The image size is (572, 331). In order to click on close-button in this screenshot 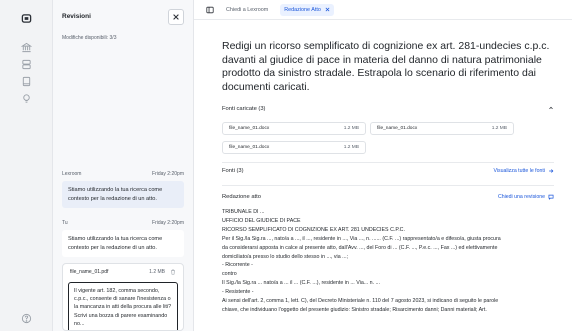, I will do `click(176, 16)`.